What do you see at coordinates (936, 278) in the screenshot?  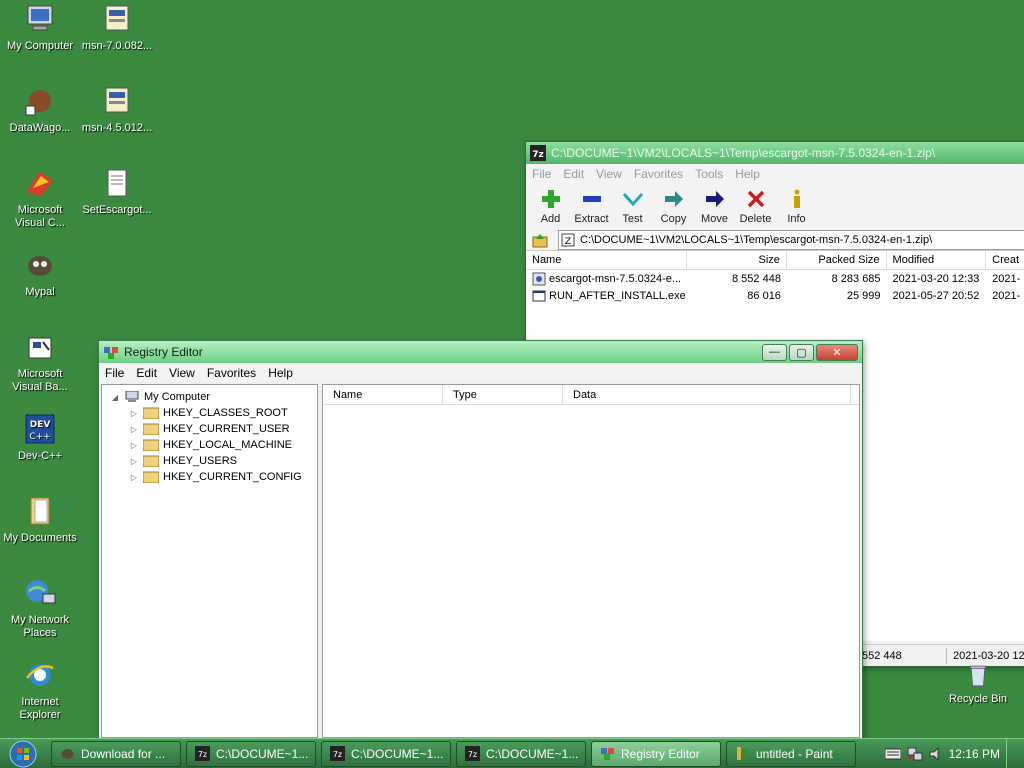 I see `file-modified: 2021-03-20 12:33` at bounding box center [936, 278].